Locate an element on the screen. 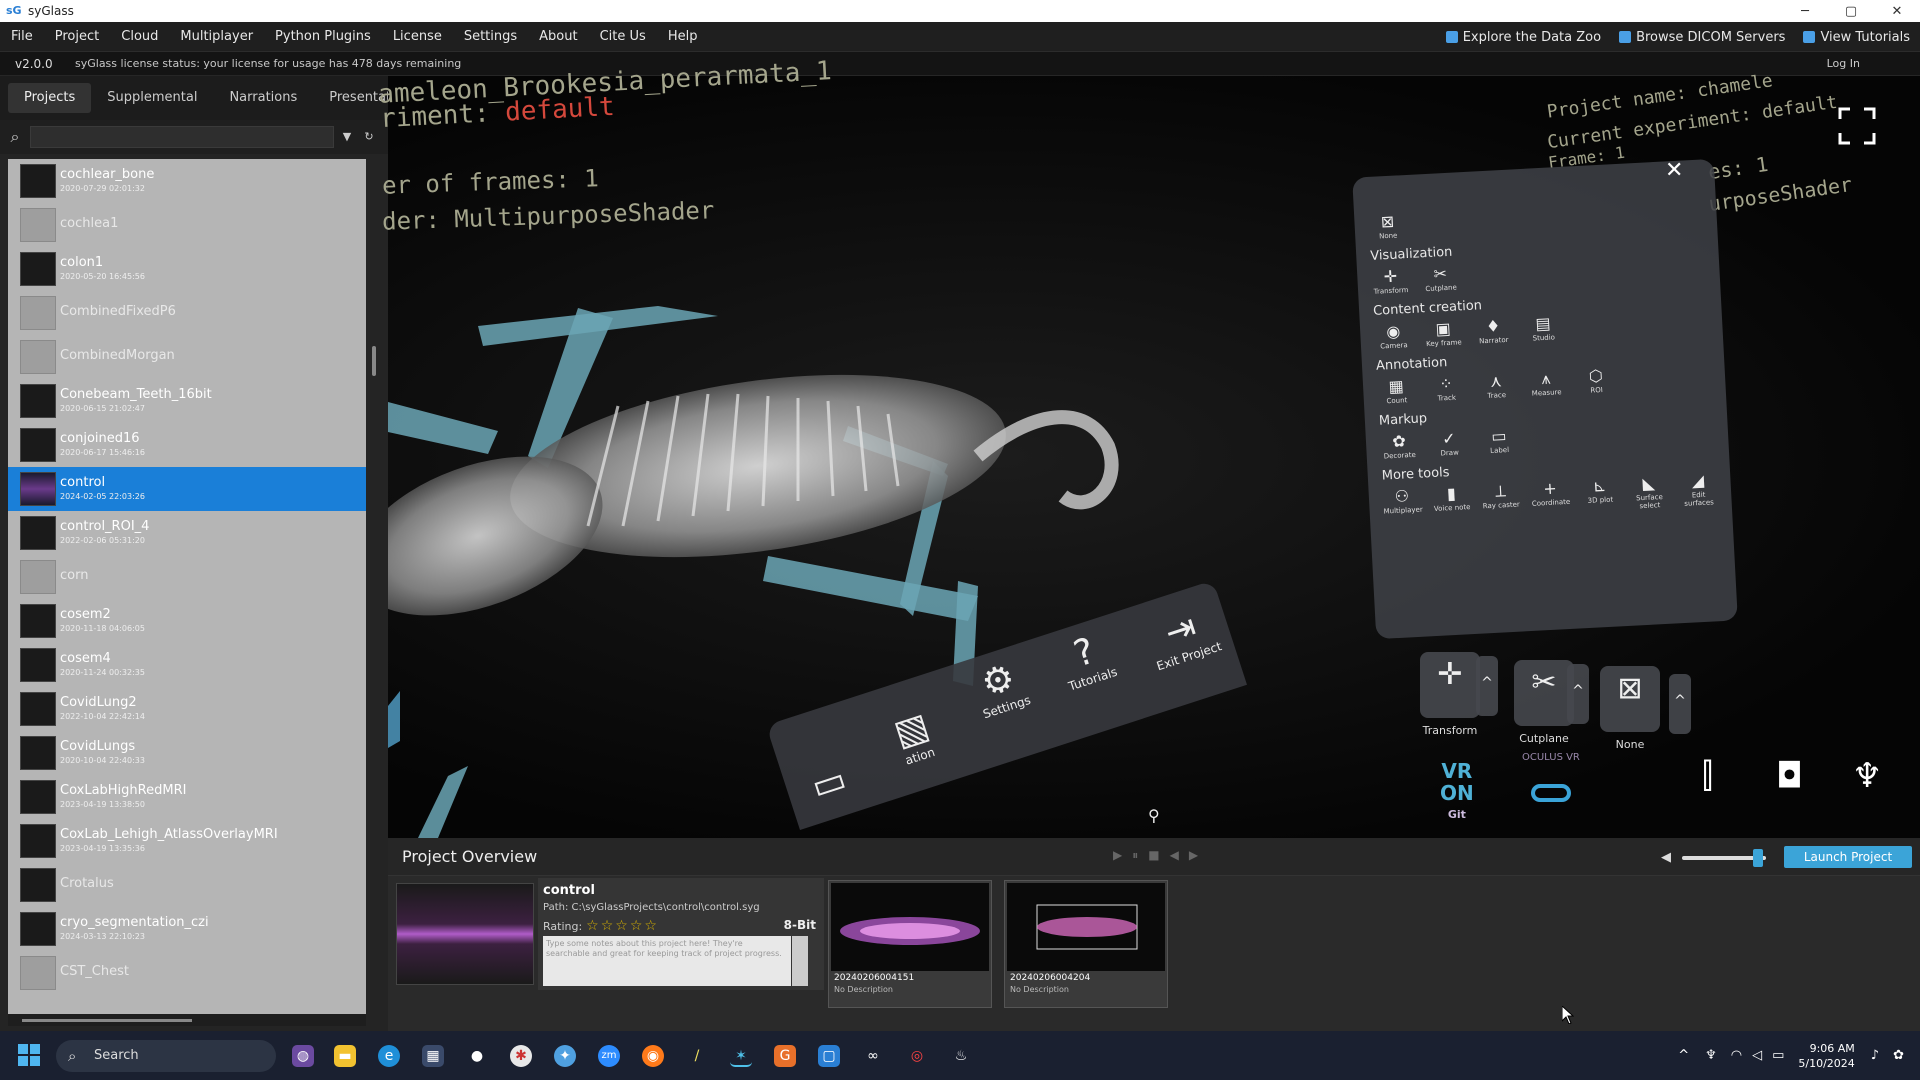 The height and width of the screenshot is (1080, 1920). tool-button: ⁘ Track is located at coordinates (1446, 388).